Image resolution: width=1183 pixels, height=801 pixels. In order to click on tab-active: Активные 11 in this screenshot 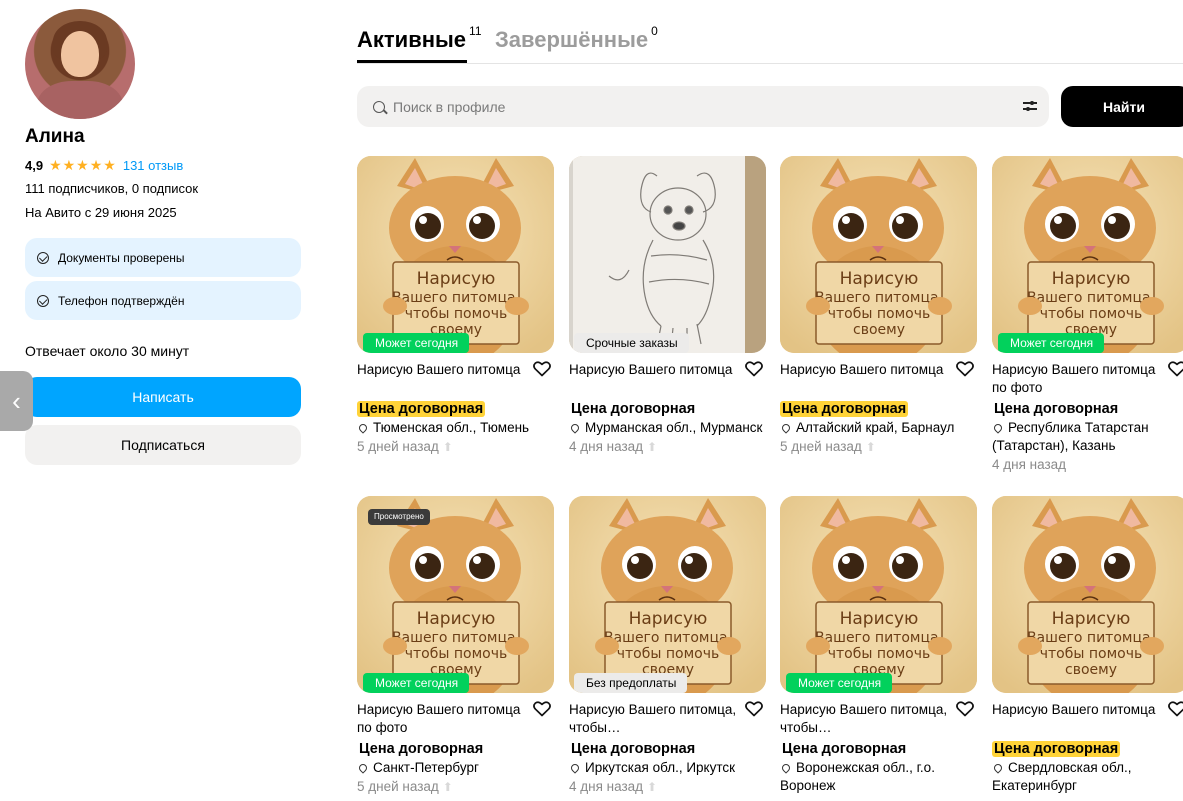, I will do `click(419, 38)`.